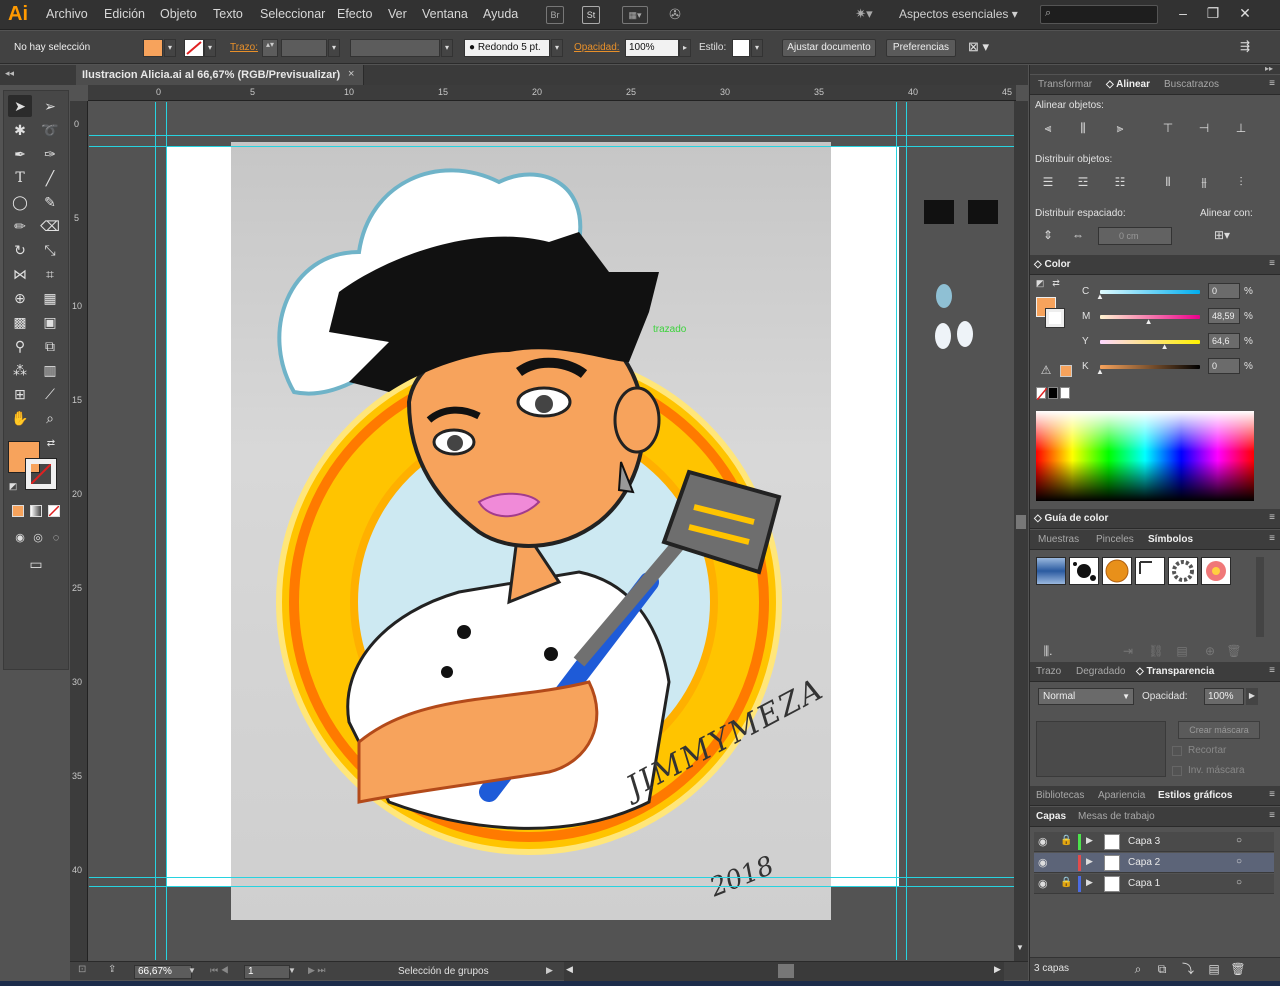 The image size is (1280, 986). I want to click on distribute-right-icon: ⫶, so click(1241, 182).